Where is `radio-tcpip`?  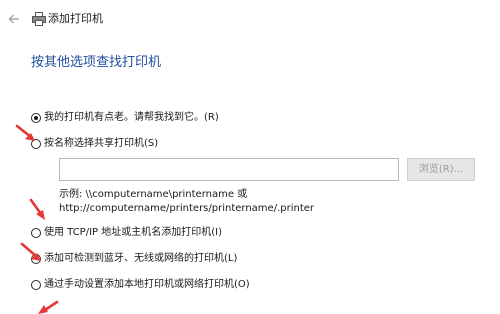 radio-tcpip is located at coordinates (36, 233).